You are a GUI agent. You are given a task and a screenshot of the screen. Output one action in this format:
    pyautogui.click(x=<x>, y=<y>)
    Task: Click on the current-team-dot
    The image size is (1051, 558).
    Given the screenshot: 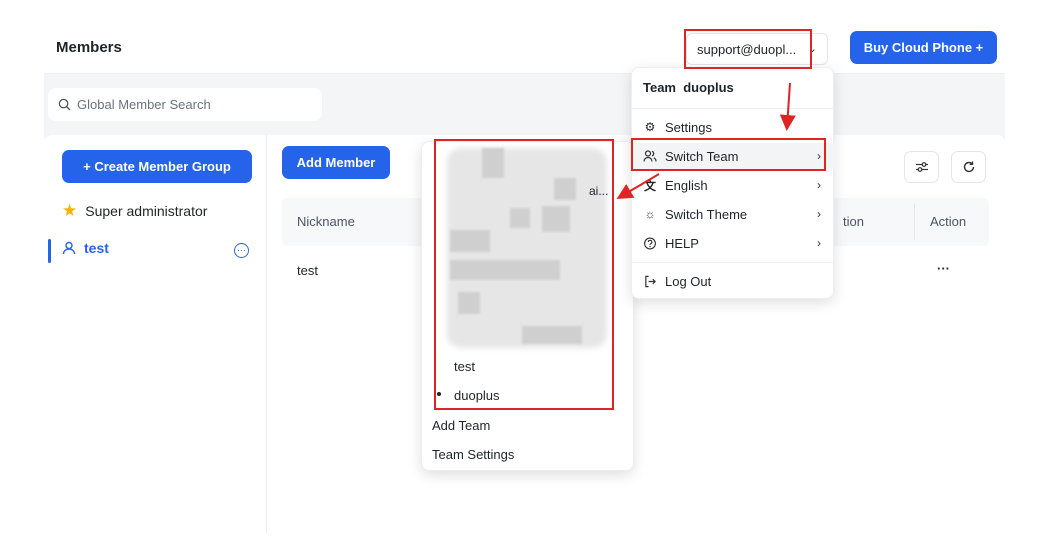 What is the action you would take?
    pyautogui.click(x=439, y=394)
    